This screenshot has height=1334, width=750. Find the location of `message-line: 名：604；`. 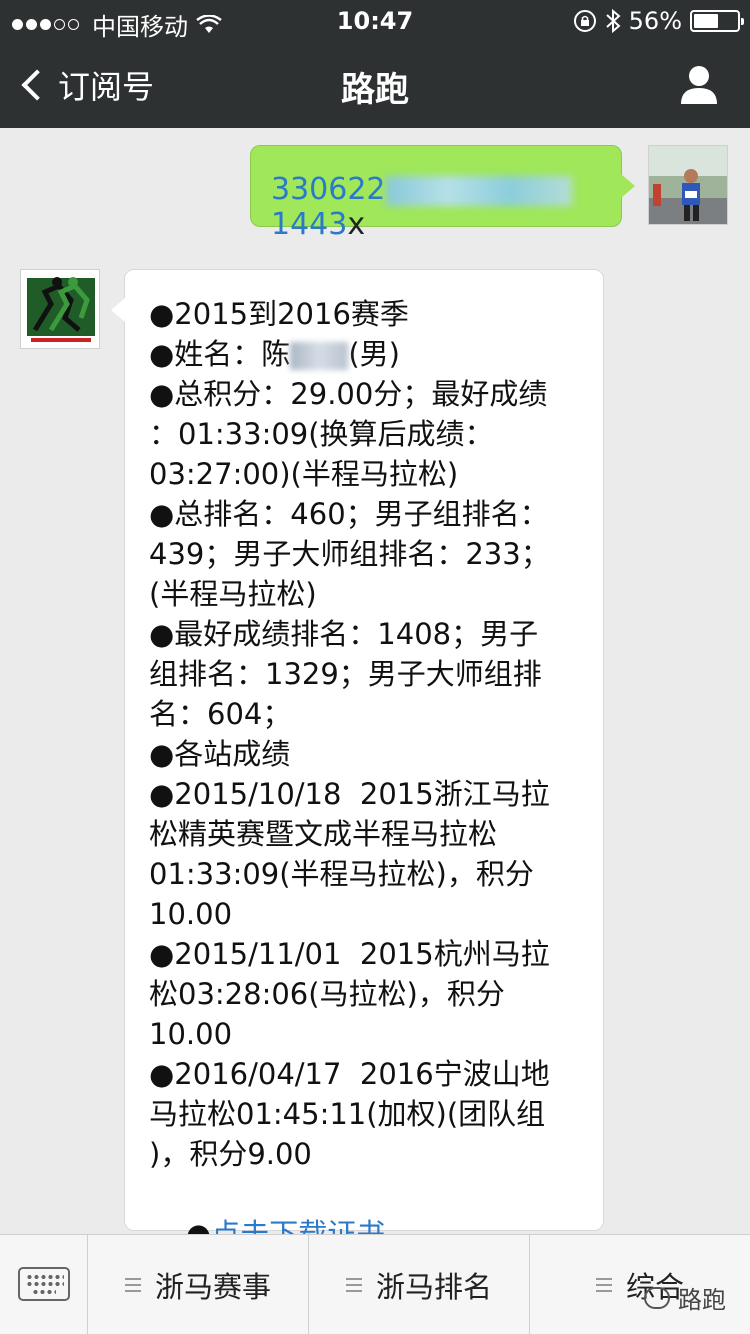

message-line: 名：604； is located at coordinates (366, 714).